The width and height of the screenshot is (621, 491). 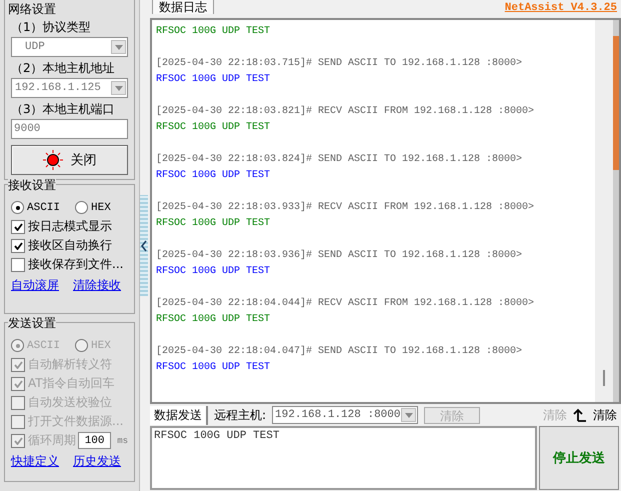 What do you see at coordinates (340, 255) in the screenshot?
I see `log-header: [2025-04-30 22:18:03.936]# SEND ASCII TO 192.168.1.128 :8000>` at bounding box center [340, 255].